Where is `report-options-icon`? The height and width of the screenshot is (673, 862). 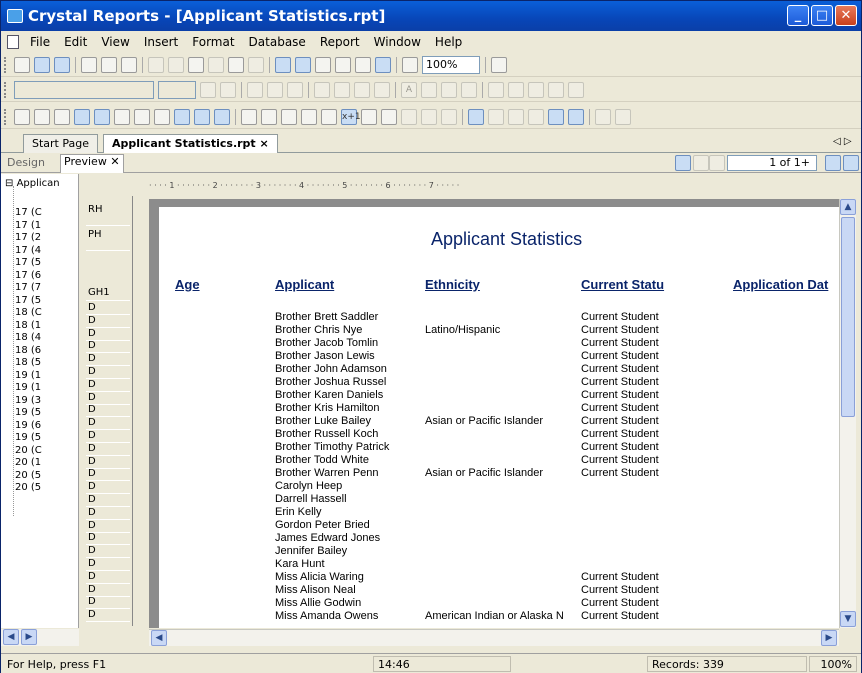
report-options-icon is located at coordinates (389, 116).